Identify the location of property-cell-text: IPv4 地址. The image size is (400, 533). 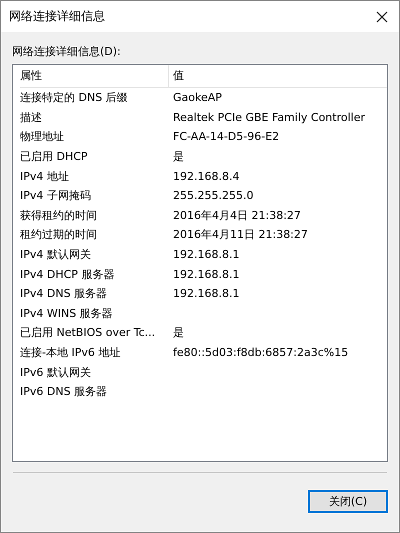
(45, 176).